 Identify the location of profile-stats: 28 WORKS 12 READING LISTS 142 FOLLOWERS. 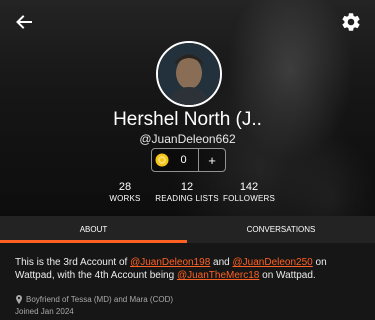
(187, 196).